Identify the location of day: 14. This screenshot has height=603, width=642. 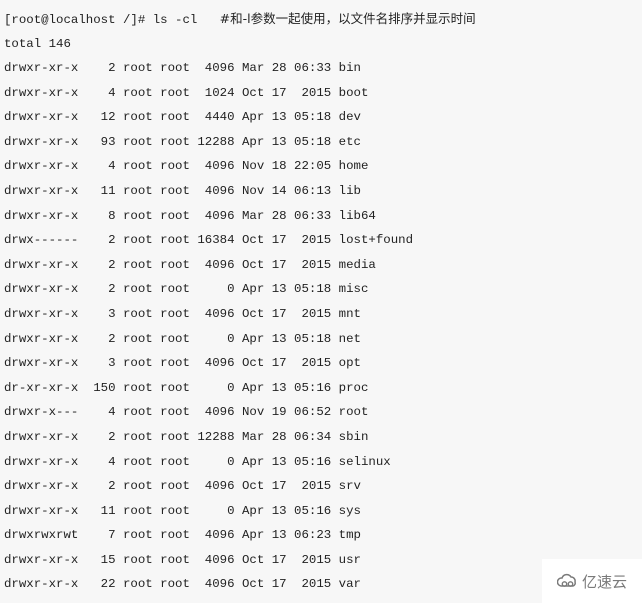
(279, 190).